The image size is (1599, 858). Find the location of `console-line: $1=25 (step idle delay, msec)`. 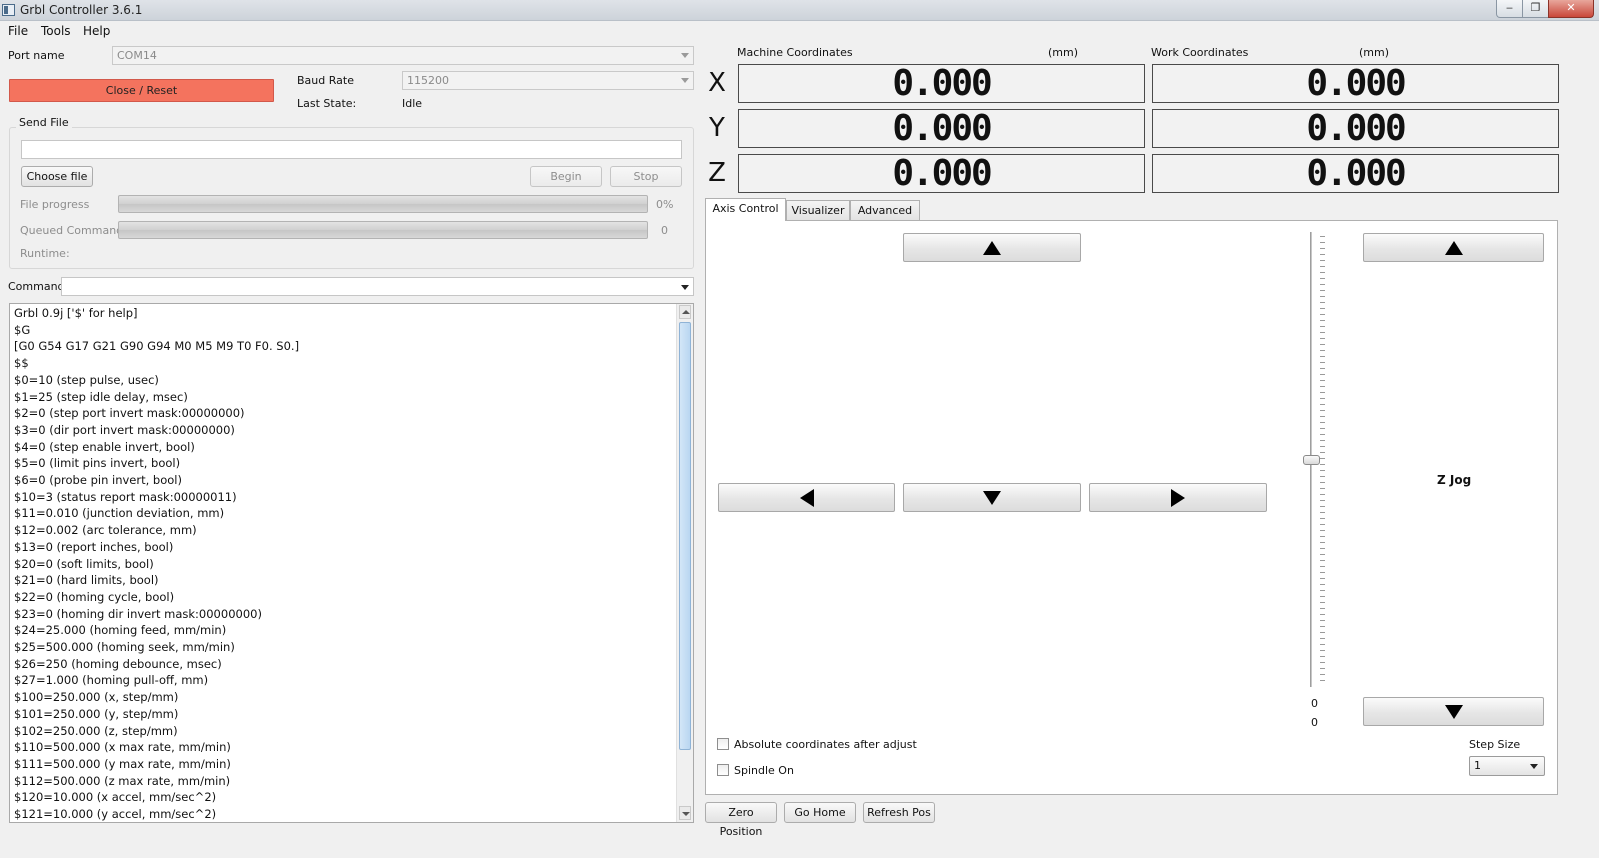

console-line: $1=25 (step idle delay, msec) is located at coordinates (101, 396).